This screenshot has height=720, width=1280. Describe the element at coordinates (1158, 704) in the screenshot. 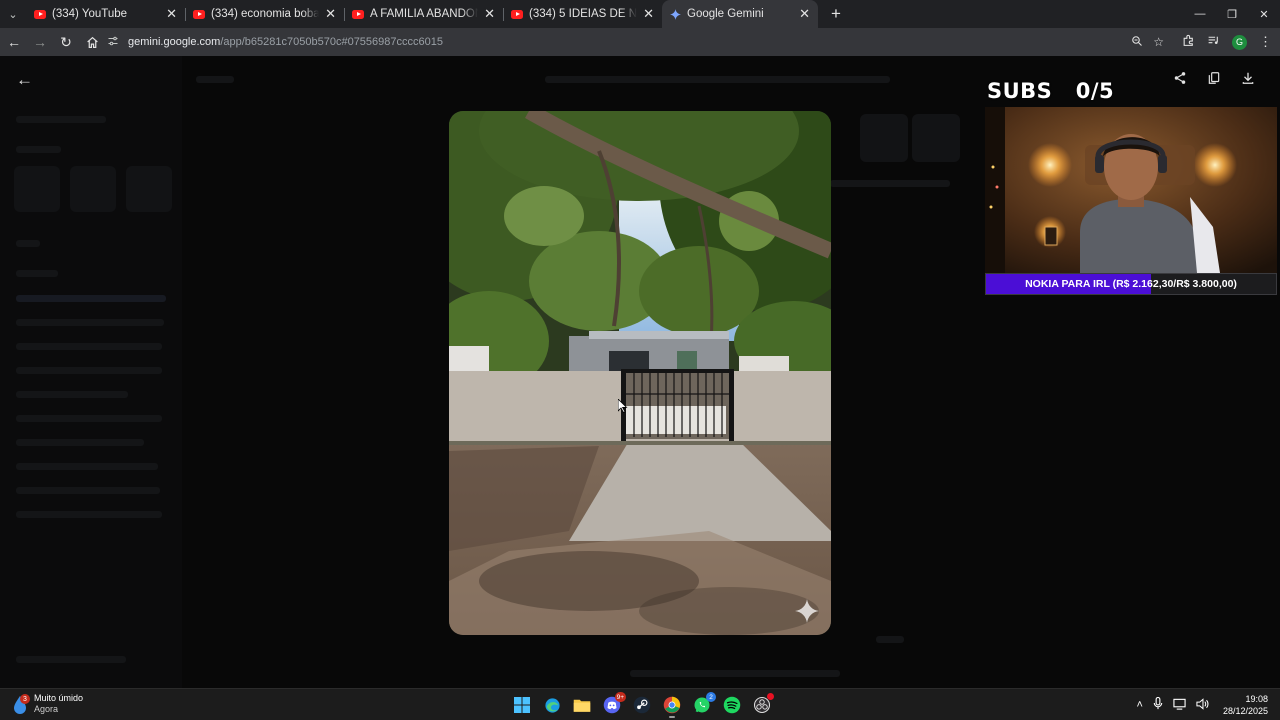

I see `microphone-icon` at that location.